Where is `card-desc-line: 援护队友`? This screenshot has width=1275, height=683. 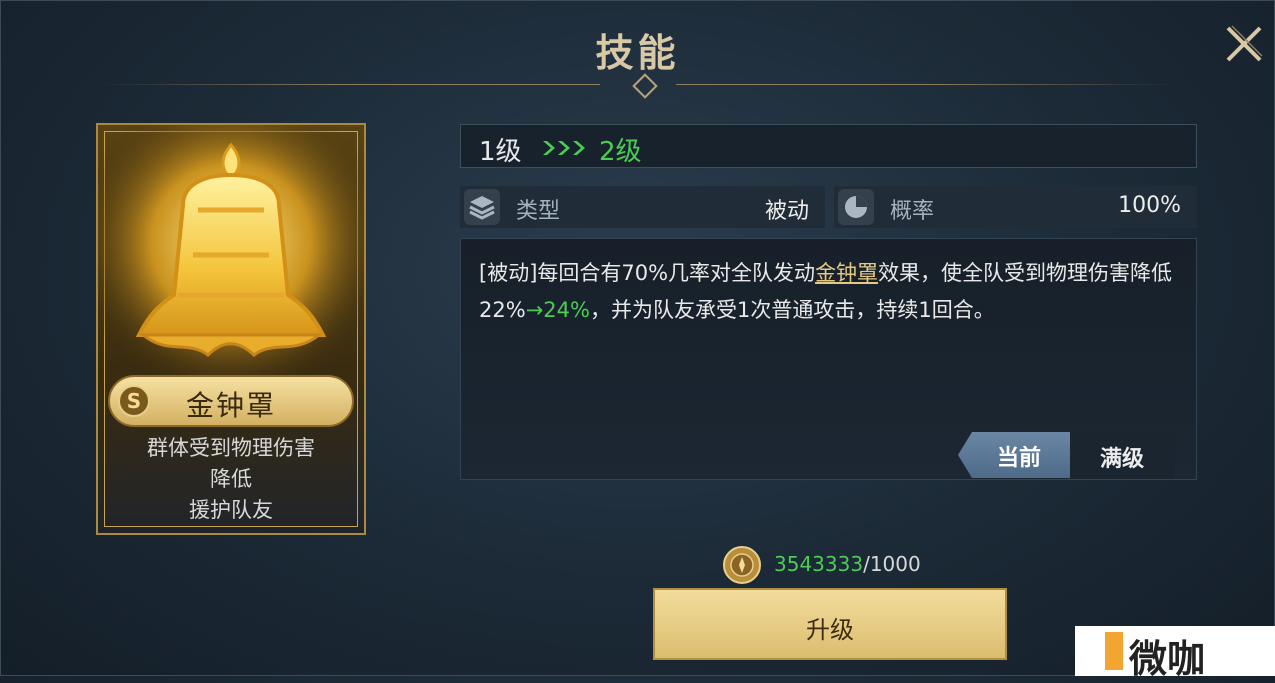 card-desc-line: 援护队友 is located at coordinates (231, 510).